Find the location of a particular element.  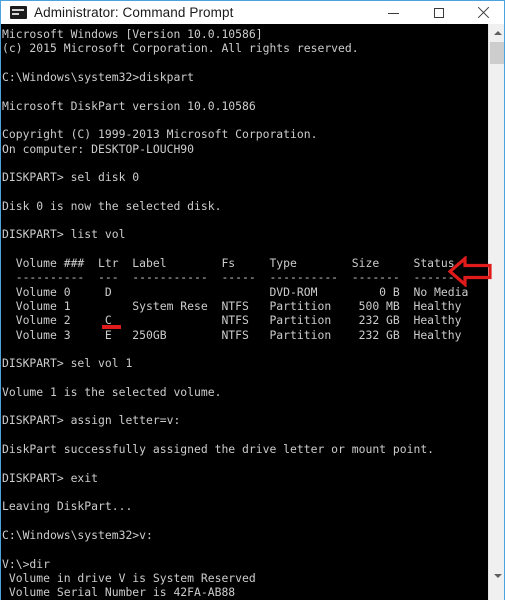

maximize-icon is located at coordinates (438, 12).